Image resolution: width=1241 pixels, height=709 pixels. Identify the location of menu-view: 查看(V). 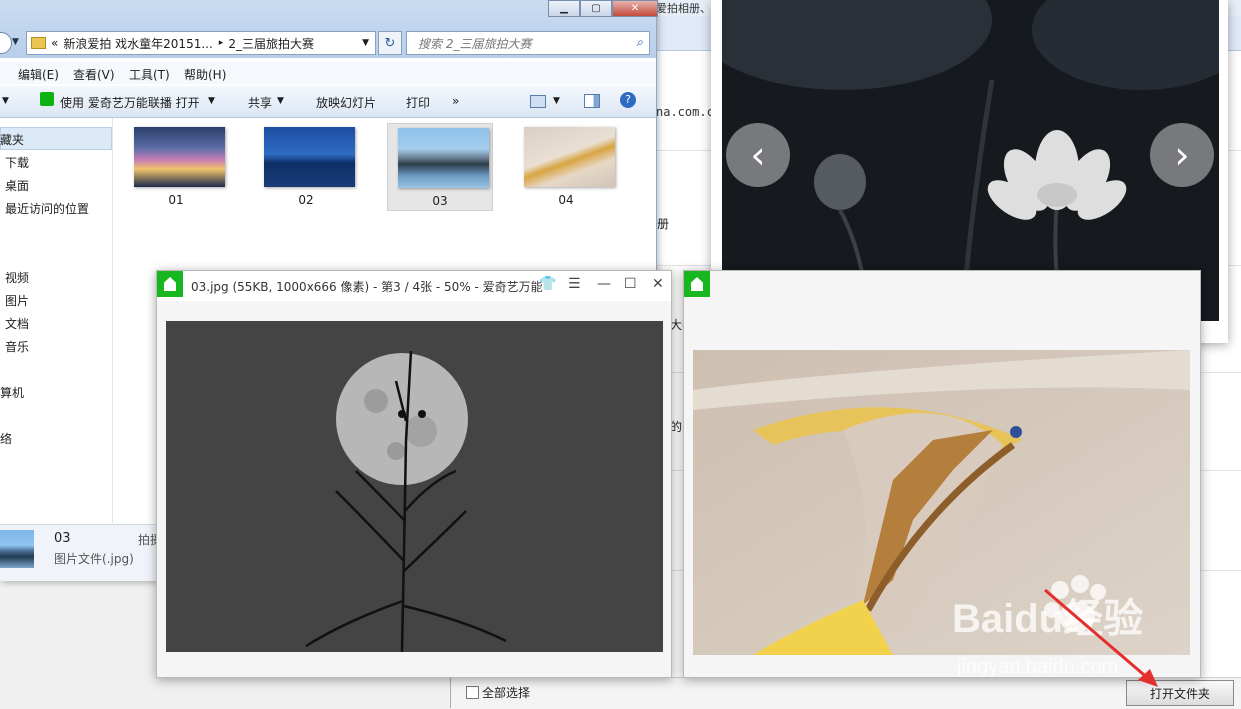
(94, 74).